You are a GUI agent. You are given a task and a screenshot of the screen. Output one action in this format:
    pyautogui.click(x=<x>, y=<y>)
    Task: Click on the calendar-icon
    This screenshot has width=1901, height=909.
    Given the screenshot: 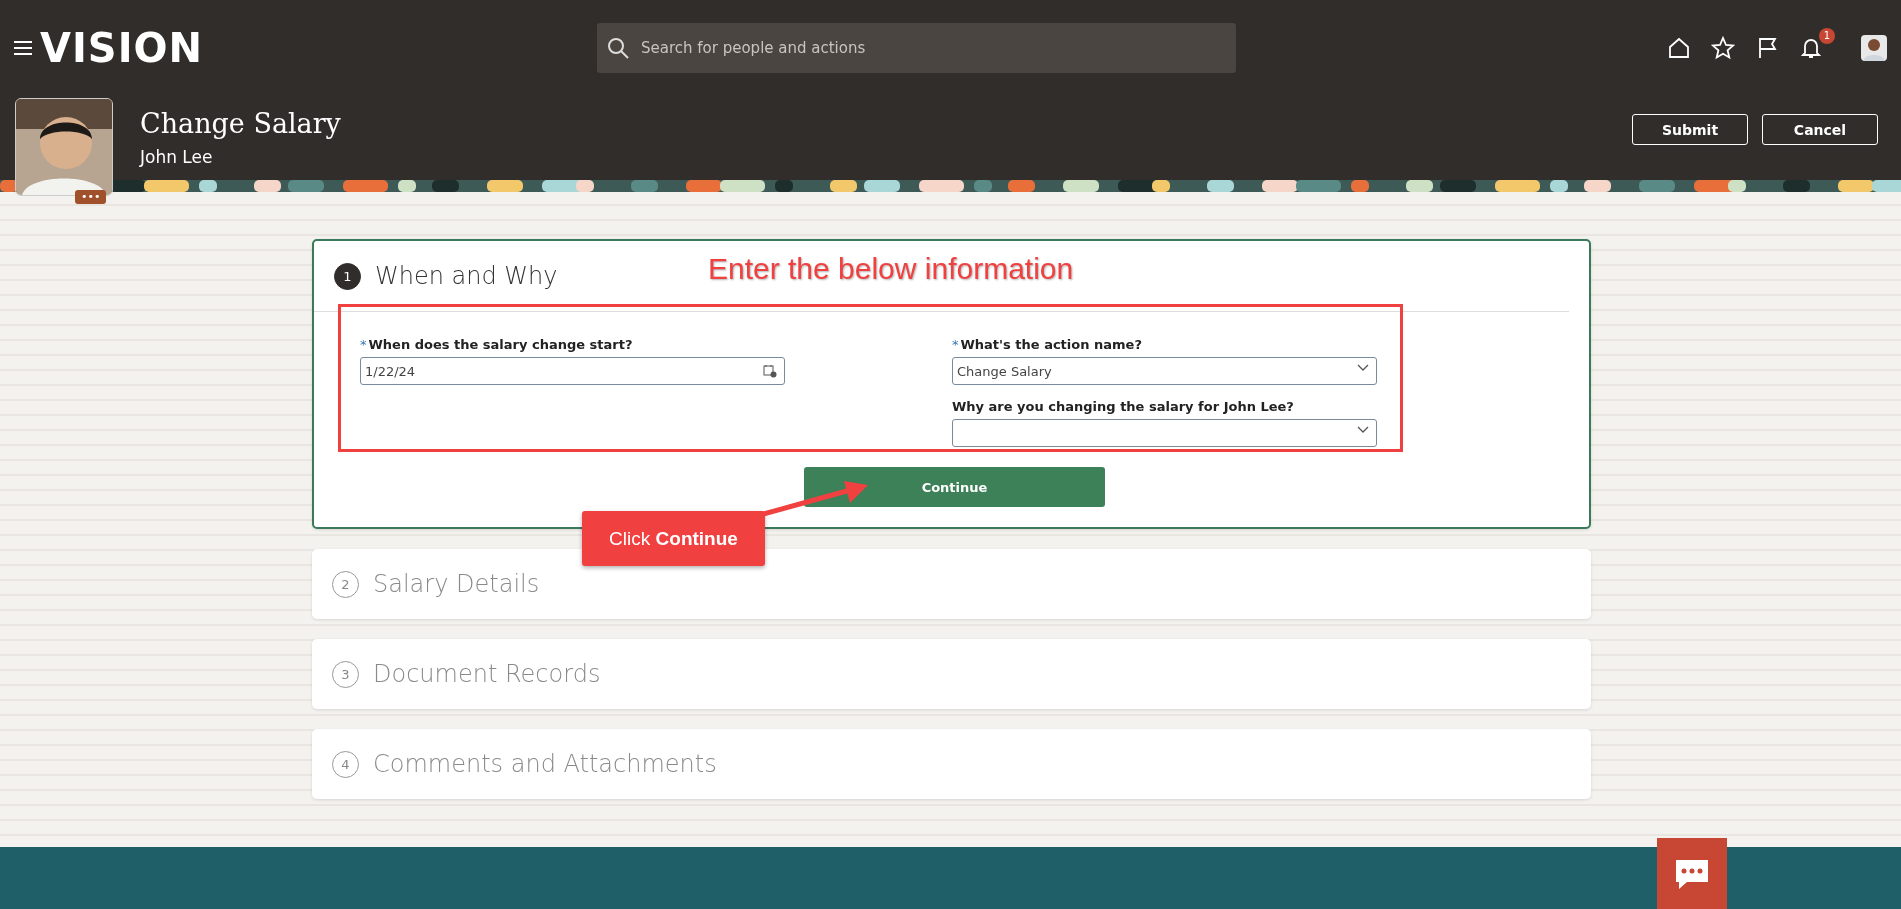 What is the action you would take?
    pyautogui.click(x=770, y=371)
    